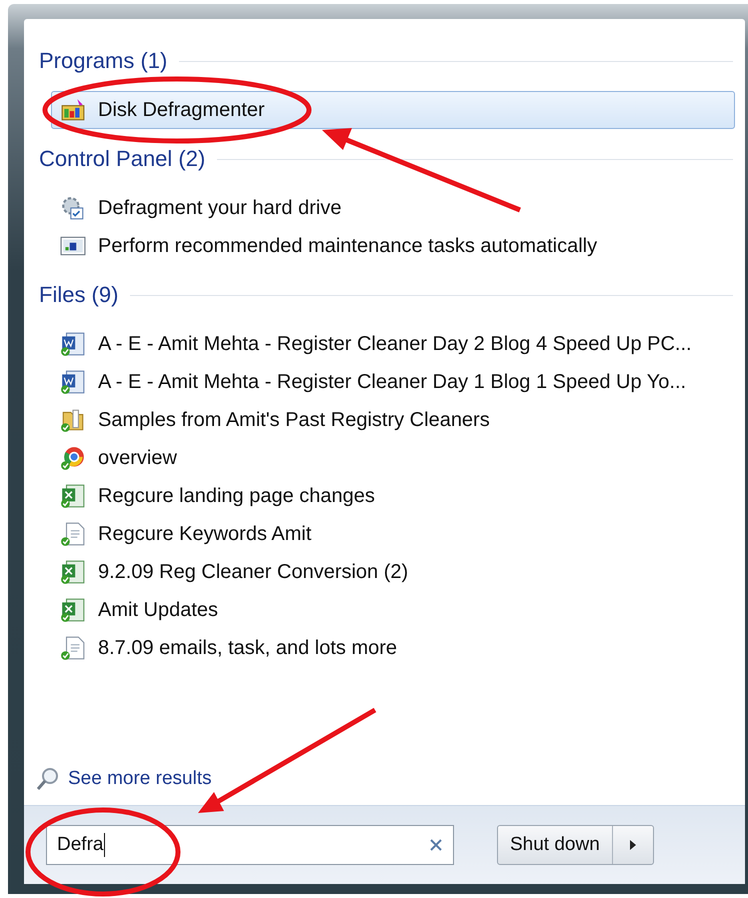 The width and height of the screenshot is (748, 898). Describe the element at coordinates (140, 779) in the screenshot. I see `see-more-results-link: See more results` at that location.